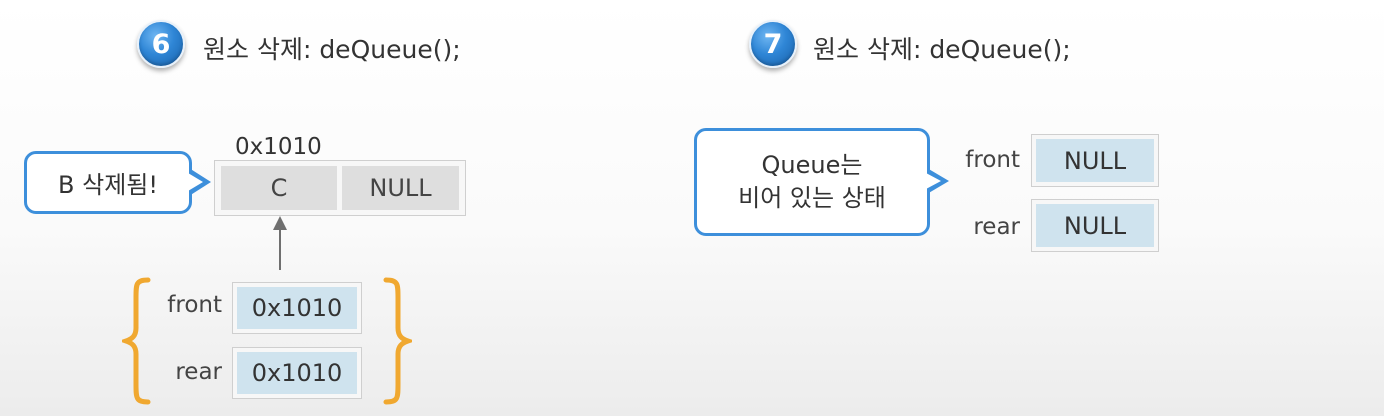  What do you see at coordinates (198, 372) in the screenshot?
I see `rear-label-6: rear` at bounding box center [198, 372].